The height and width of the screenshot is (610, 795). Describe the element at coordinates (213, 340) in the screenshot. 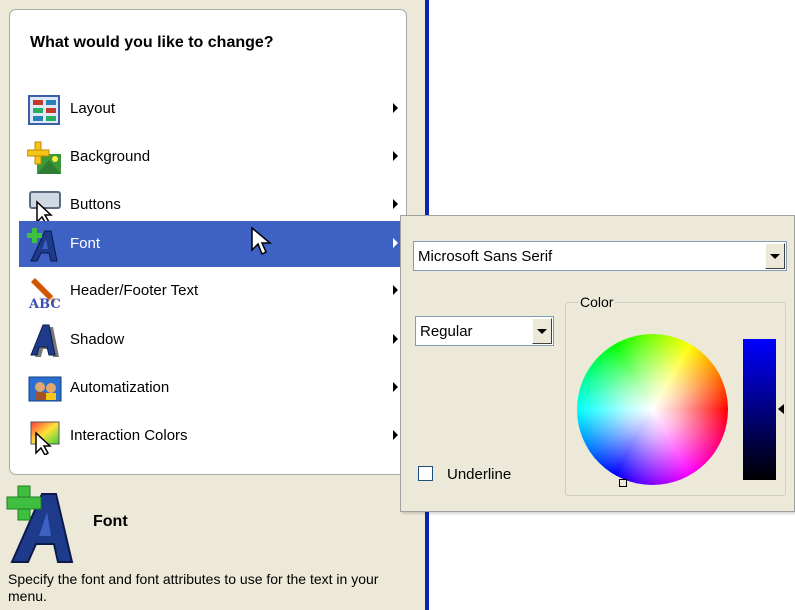

I see `menu-item-shadow: Shadow` at that location.